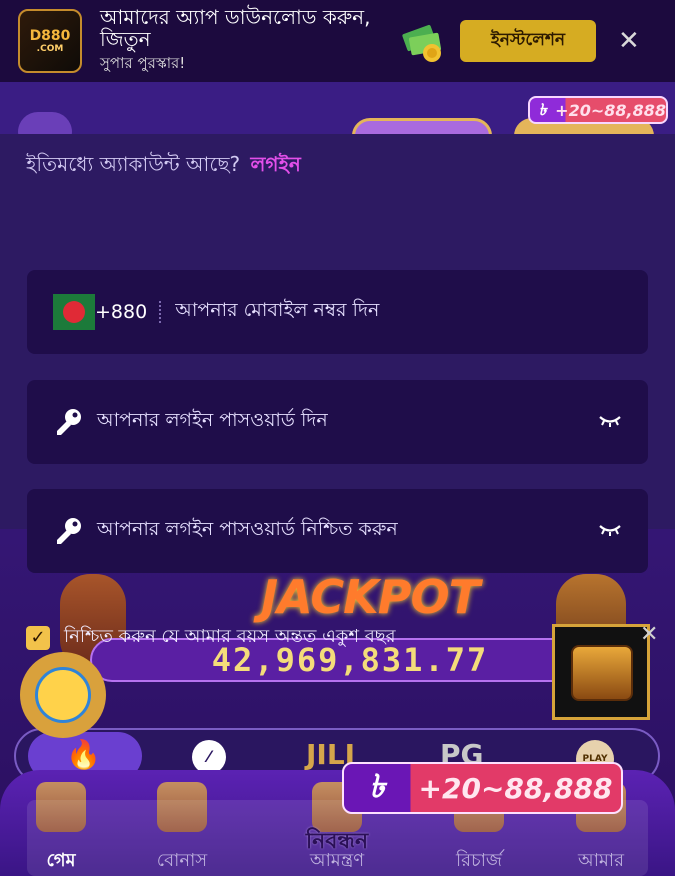 This screenshot has width=675, height=876. I want to click on support-face-icon, so click(63, 695).